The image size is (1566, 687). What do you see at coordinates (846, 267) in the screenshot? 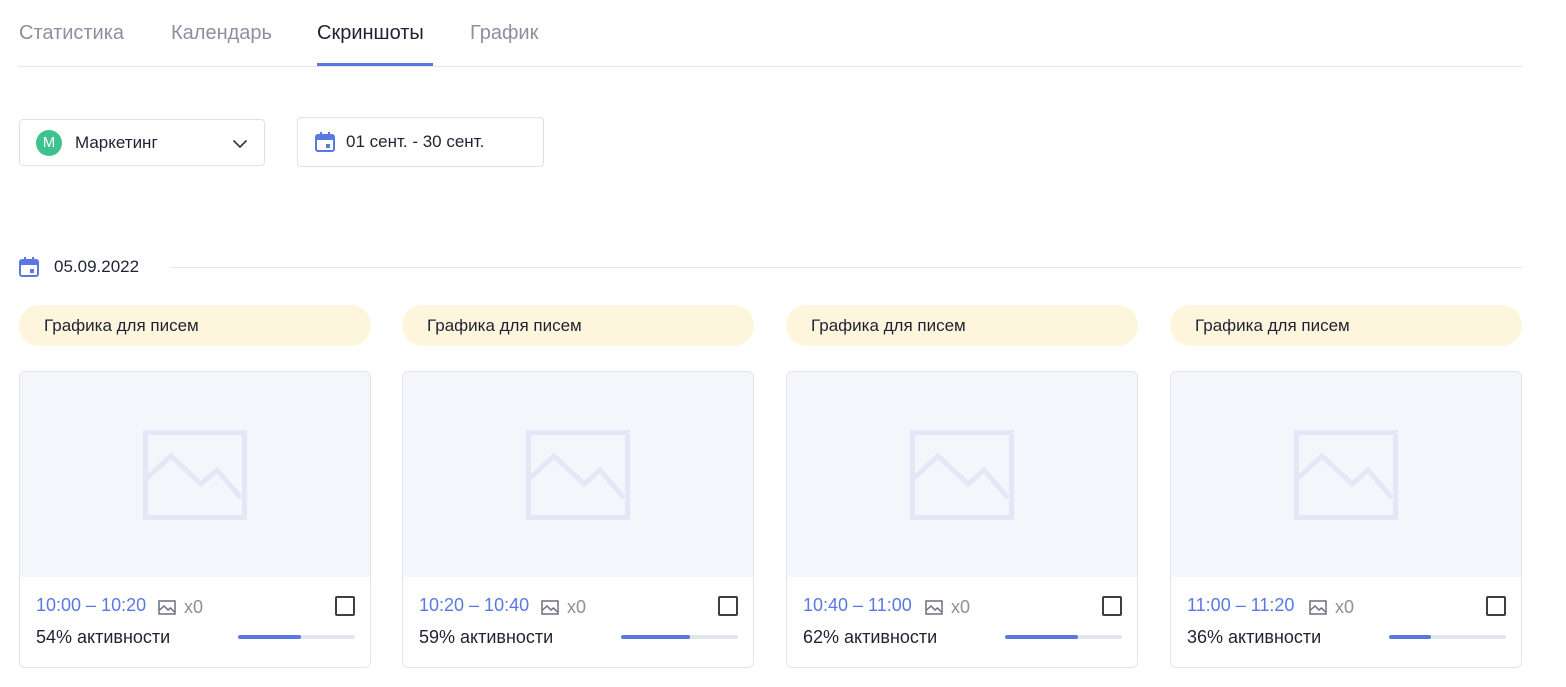
I see `divider` at bounding box center [846, 267].